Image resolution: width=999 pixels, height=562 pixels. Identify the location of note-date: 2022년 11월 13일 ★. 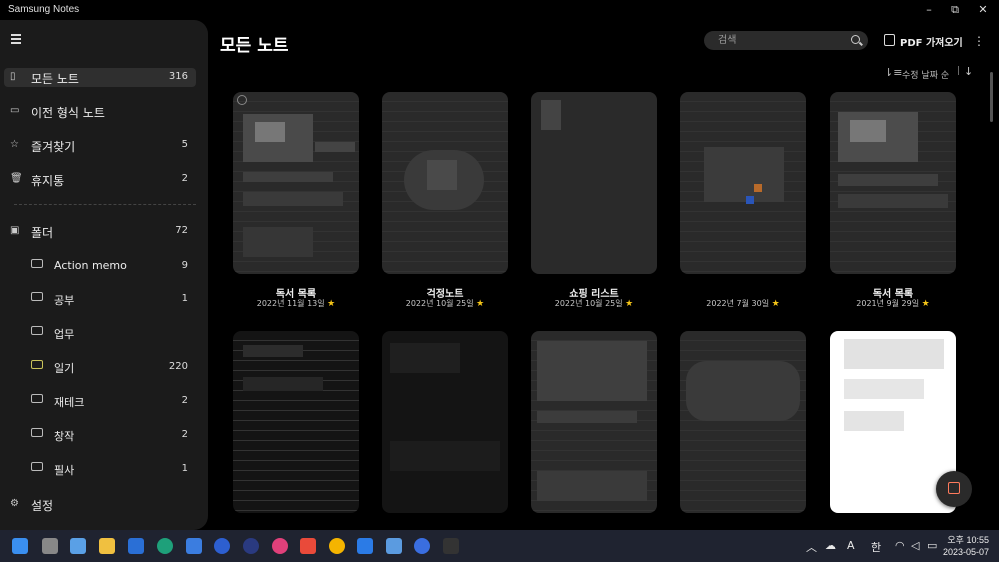
(296, 304).